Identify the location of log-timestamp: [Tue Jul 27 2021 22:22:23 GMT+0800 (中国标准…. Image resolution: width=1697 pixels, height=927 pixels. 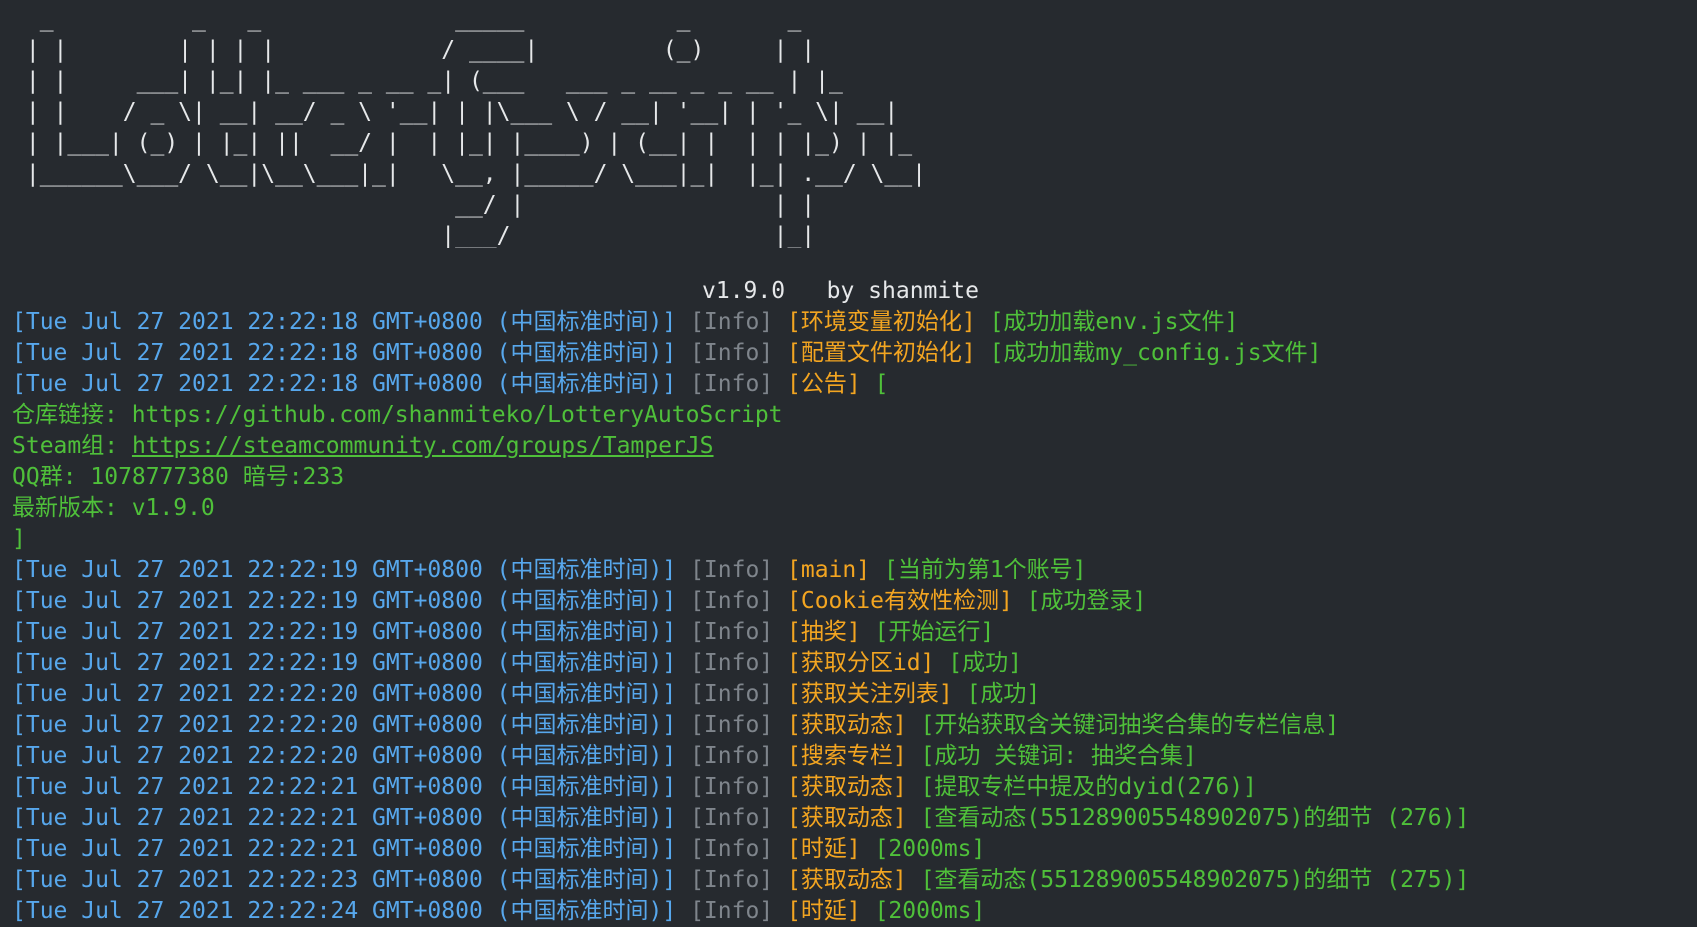
(344, 880).